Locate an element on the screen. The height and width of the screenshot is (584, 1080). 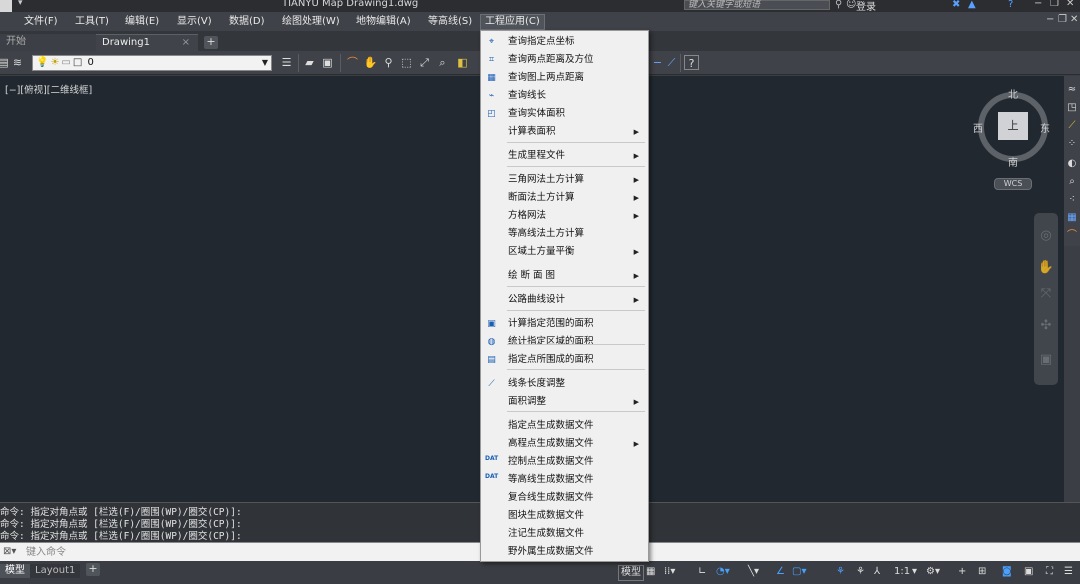
menu-item-6: 生成里程文件 ▶ is located at coordinates (564, 156).